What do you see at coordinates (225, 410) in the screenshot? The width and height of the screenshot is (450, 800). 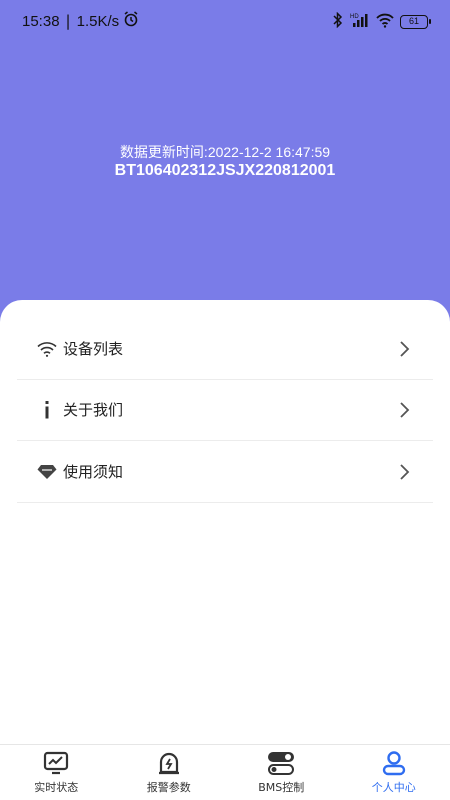 I see `menu-item-about-us: 关于我们` at bounding box center [225, 410].